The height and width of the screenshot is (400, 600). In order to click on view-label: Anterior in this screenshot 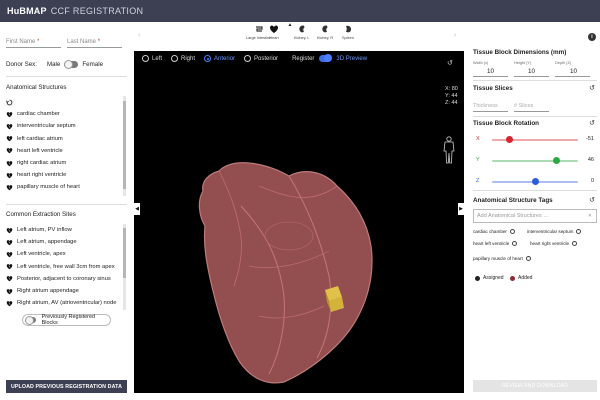, I will do `click(225, 58)`.